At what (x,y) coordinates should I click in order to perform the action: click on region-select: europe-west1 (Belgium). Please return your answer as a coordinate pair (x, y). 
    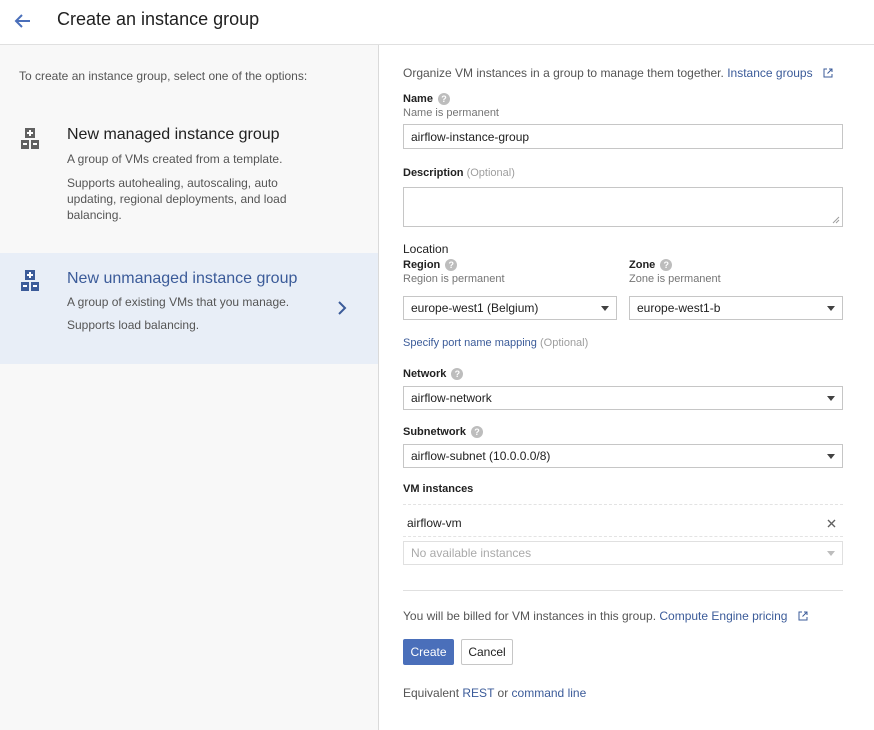
    Looking at the image, I should click on (510, 308).